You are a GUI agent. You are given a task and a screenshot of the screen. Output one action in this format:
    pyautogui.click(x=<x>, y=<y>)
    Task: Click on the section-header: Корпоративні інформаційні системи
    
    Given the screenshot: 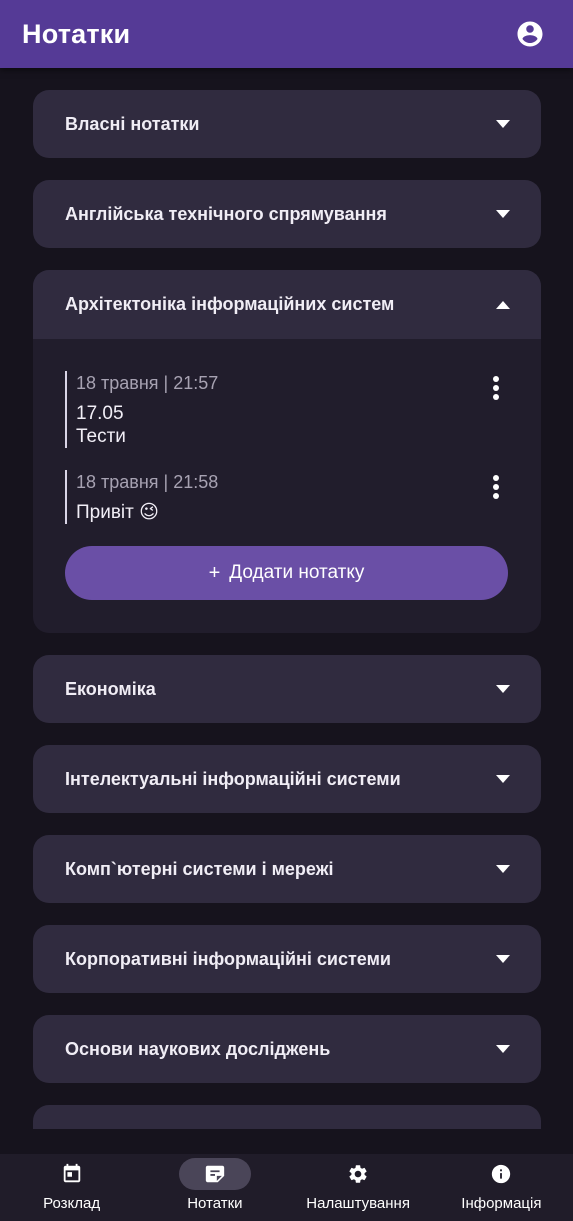 What is the action you would take?
    pyautogui.click(x=287, y=959)
    